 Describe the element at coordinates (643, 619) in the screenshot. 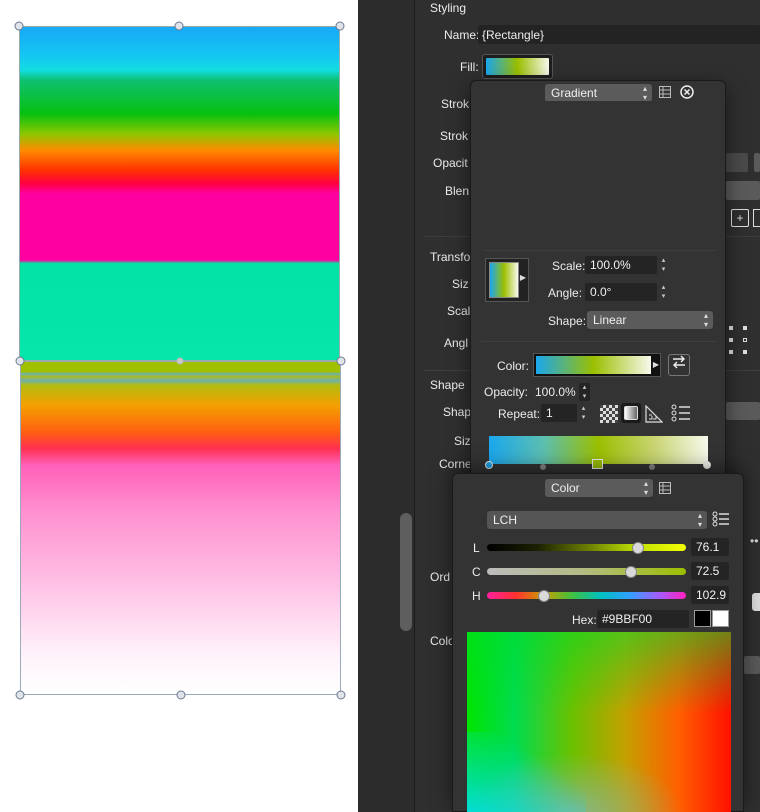

I see `hex-field: #9BBF00` at that location.